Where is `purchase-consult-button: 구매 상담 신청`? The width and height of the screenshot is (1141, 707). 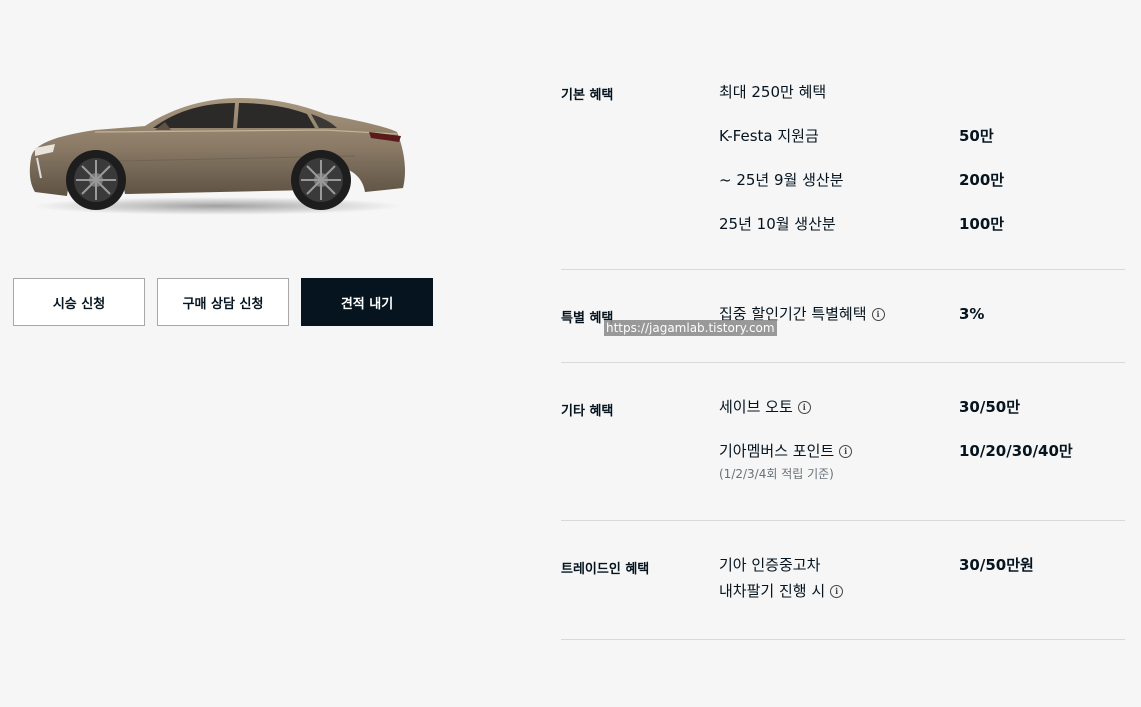
purchase-consult-button: 구매 상담 신청 is located at coordinates (223, 302).